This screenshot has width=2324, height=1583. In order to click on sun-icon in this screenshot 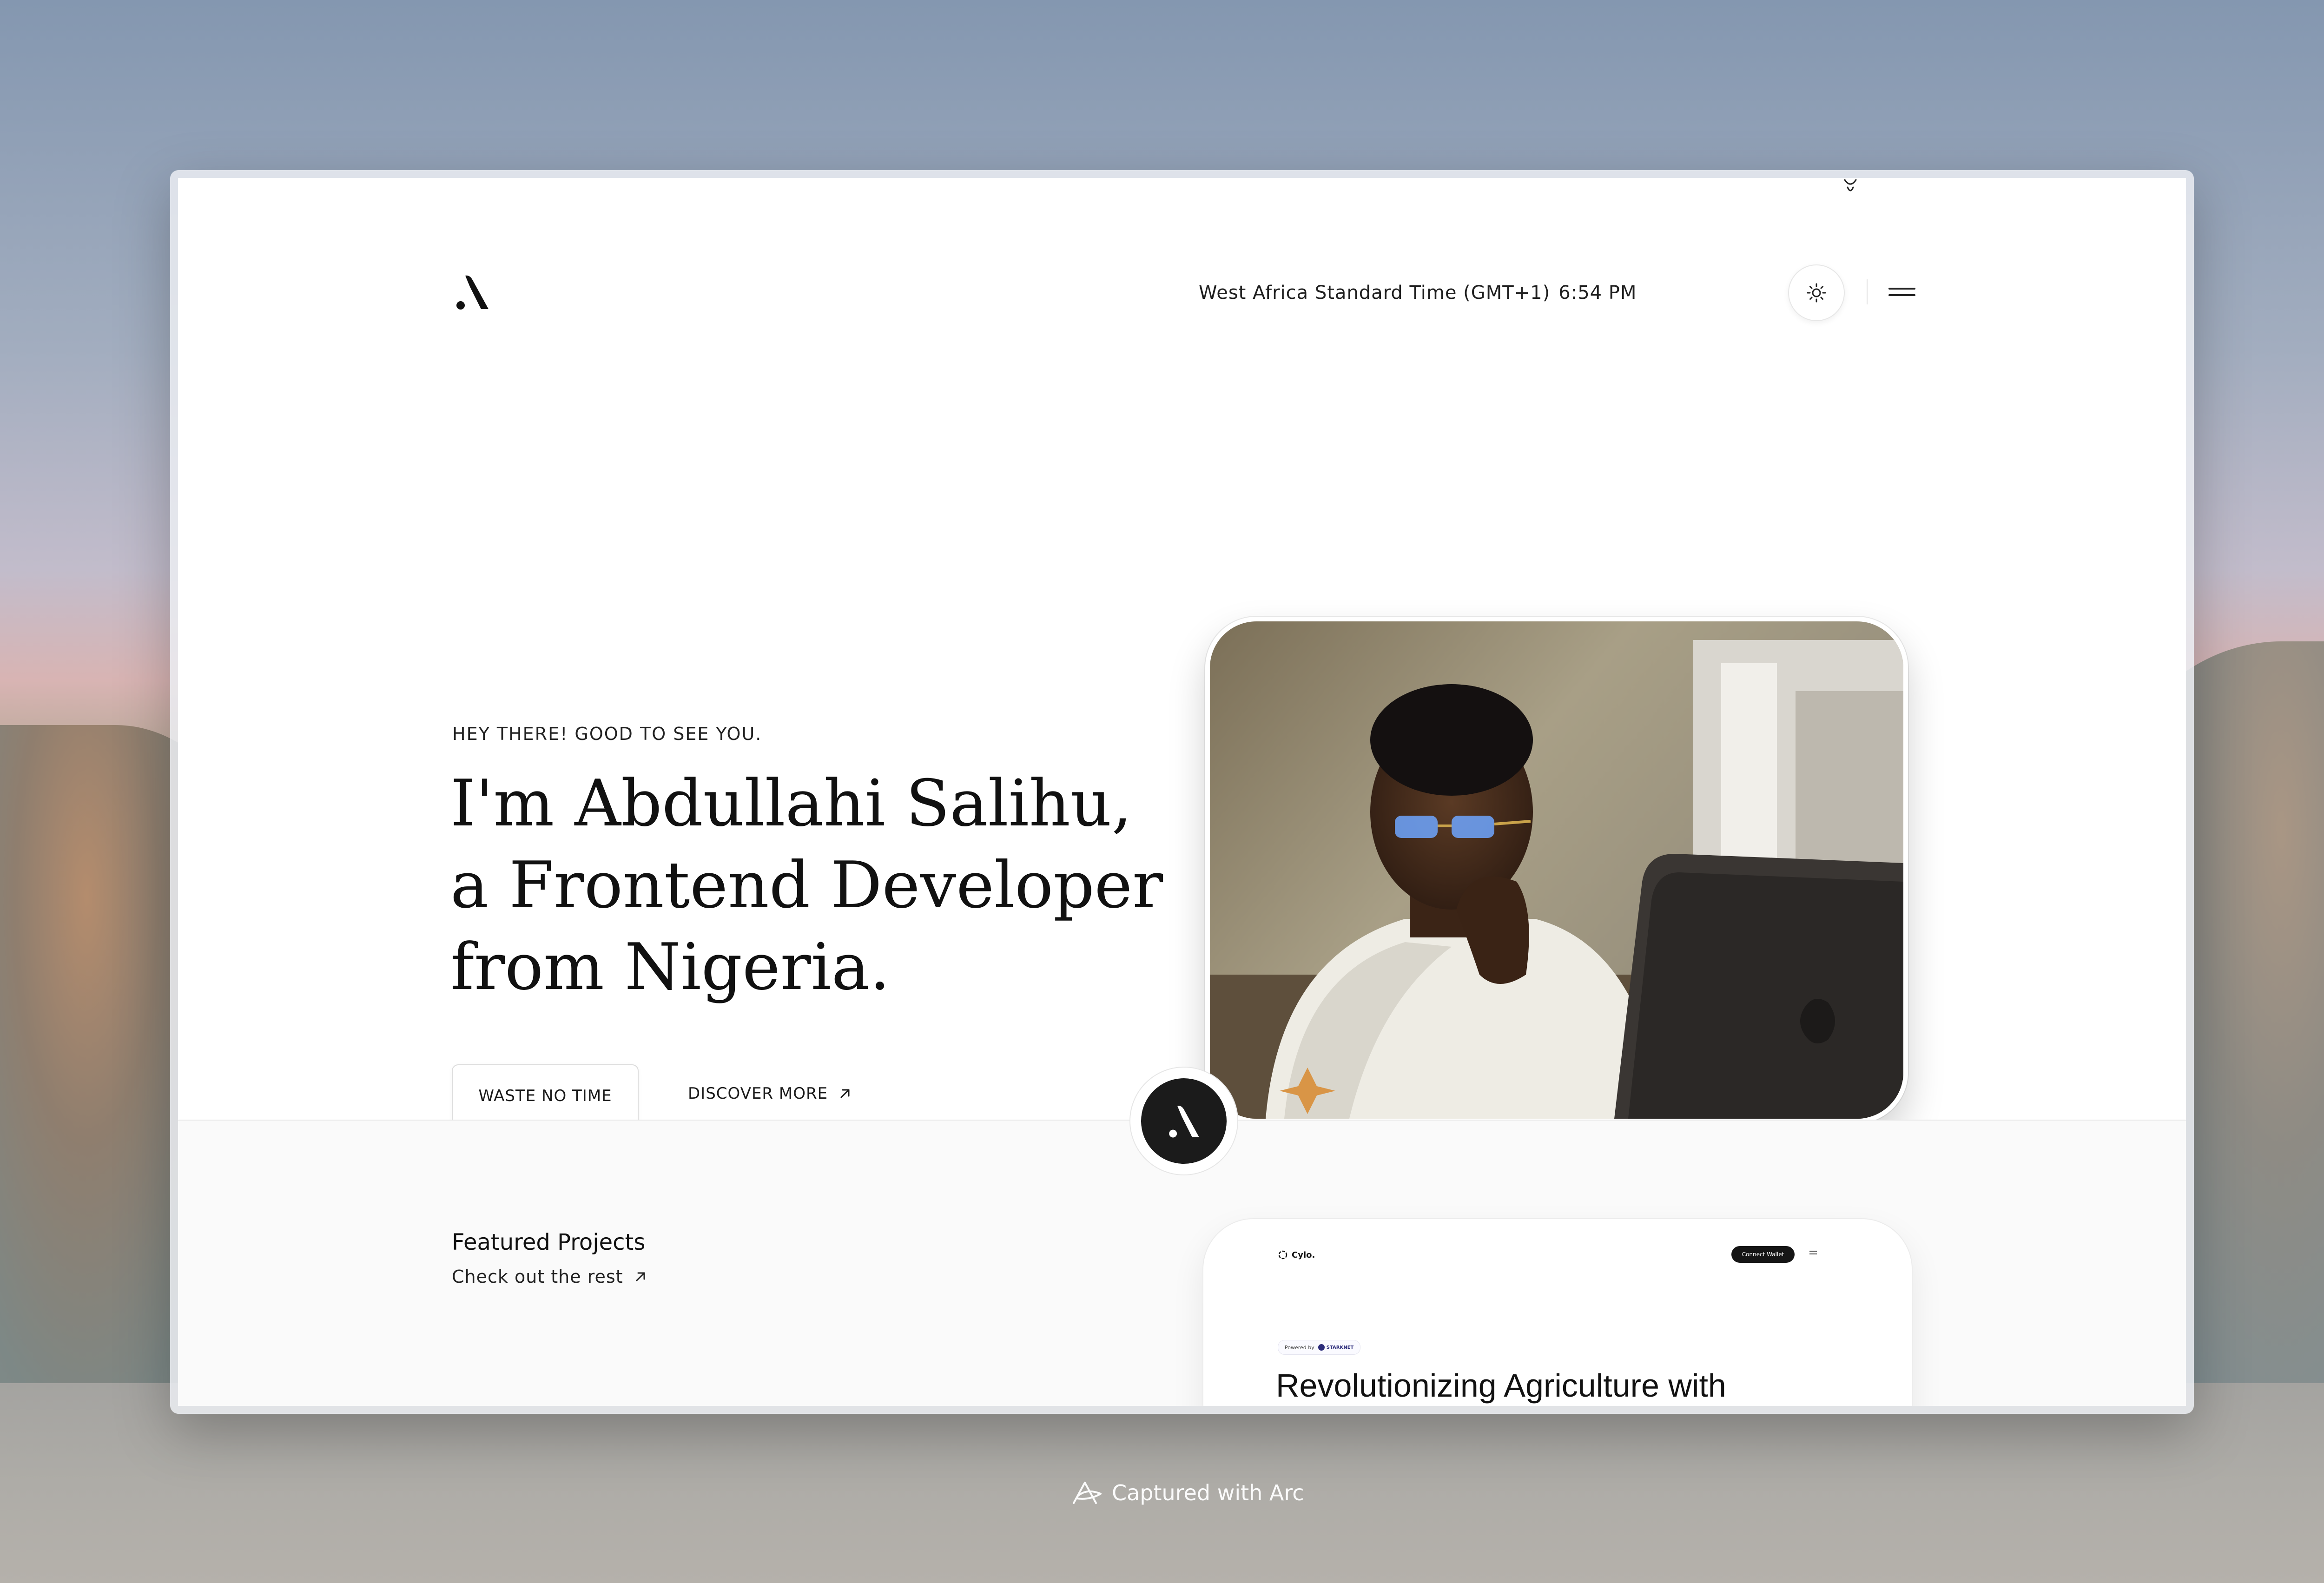, I will do `click(1816, 293)`.